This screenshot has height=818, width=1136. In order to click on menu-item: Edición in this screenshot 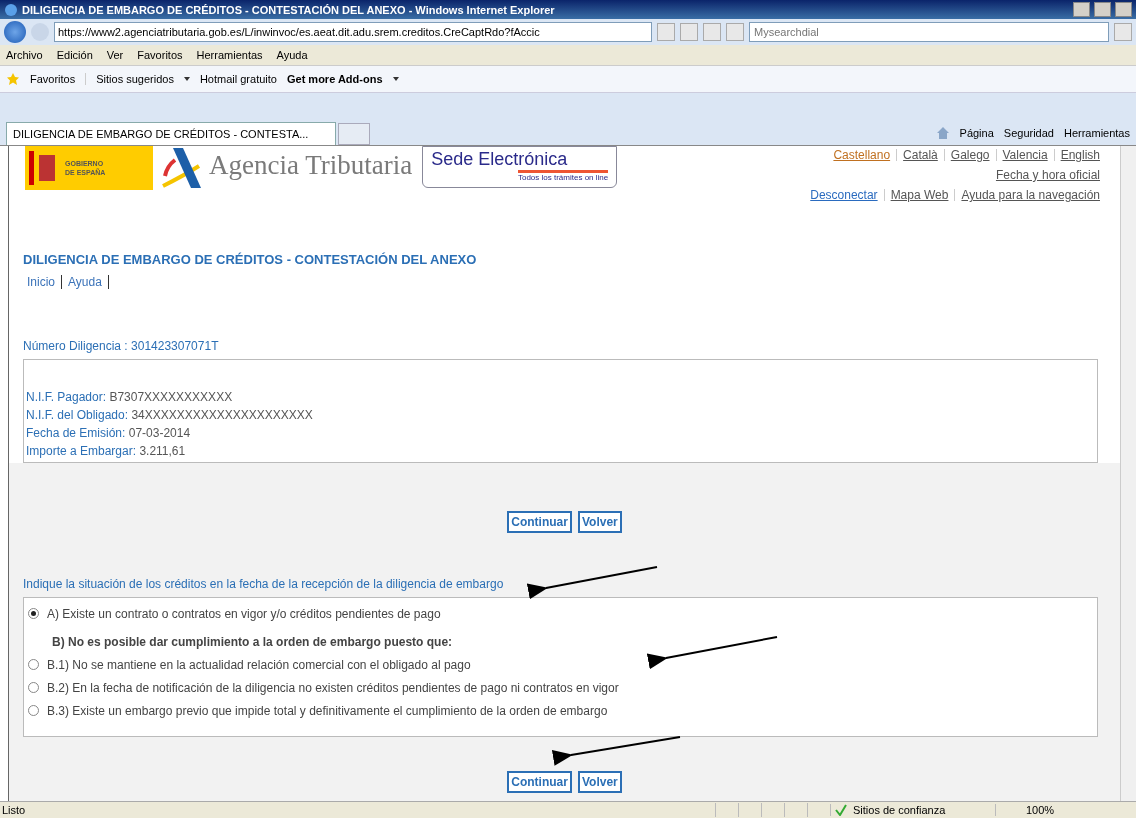, I will do `click(74, 55)`.